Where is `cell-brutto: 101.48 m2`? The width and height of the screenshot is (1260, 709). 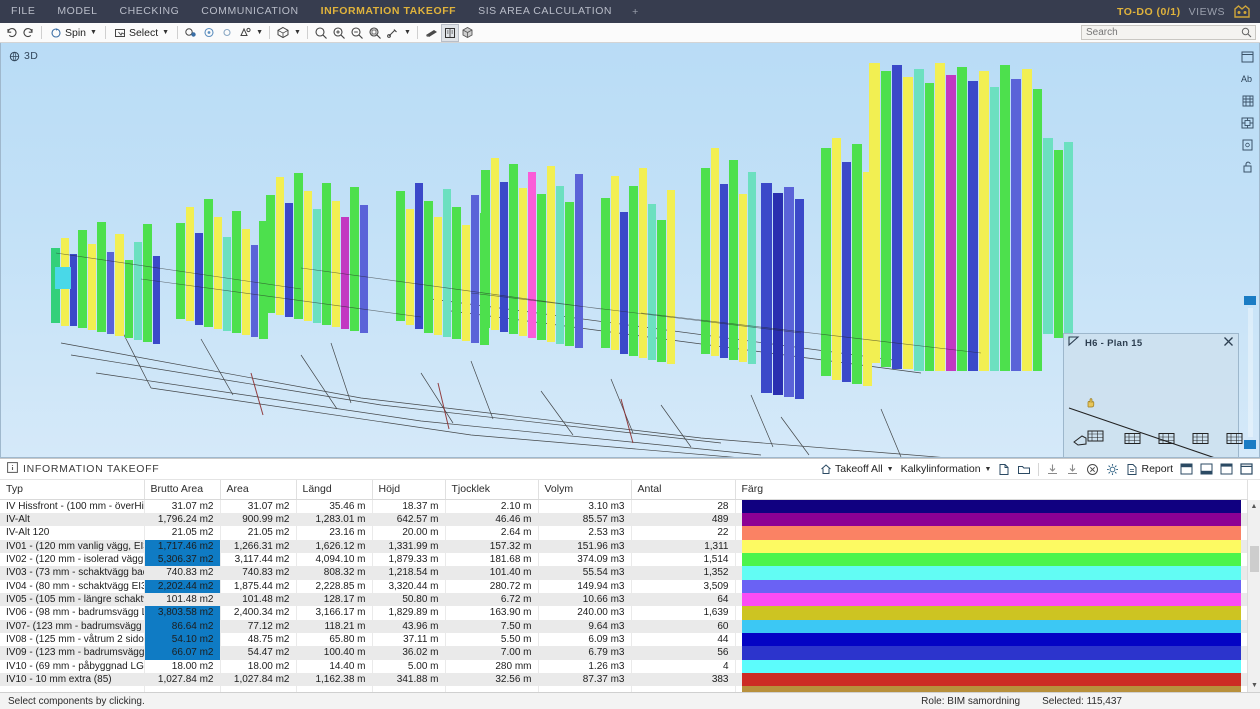
cell-brutto: 101.48 m2 is located at coordinates (182, 599).